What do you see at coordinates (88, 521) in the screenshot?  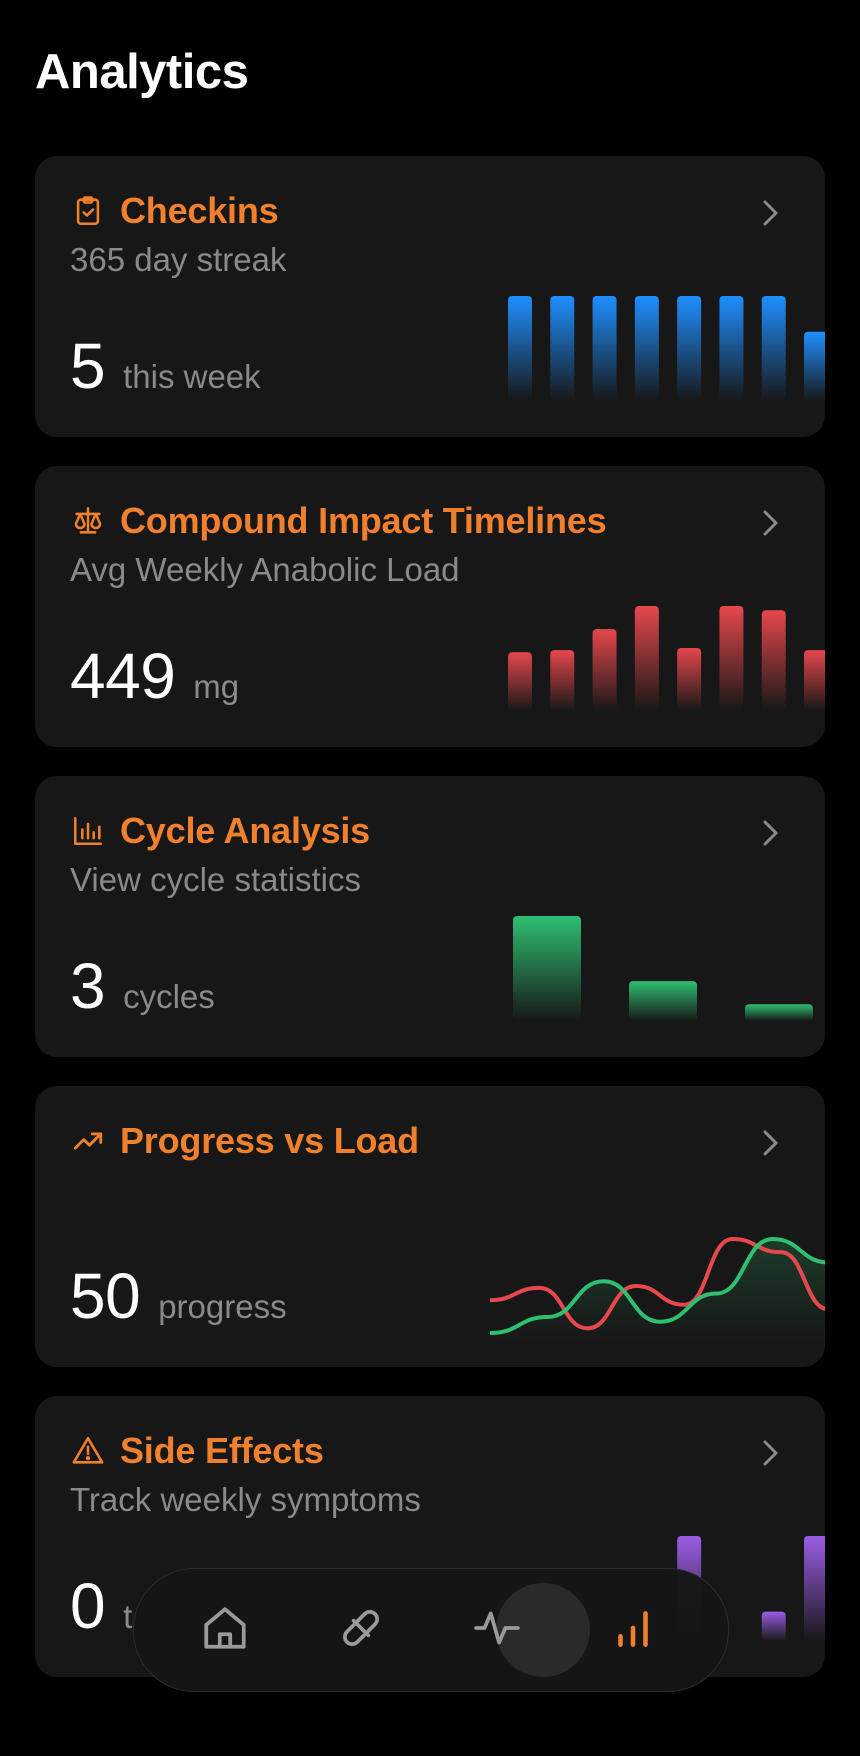 I see `scale-icon` at bounding box center [88, 521].